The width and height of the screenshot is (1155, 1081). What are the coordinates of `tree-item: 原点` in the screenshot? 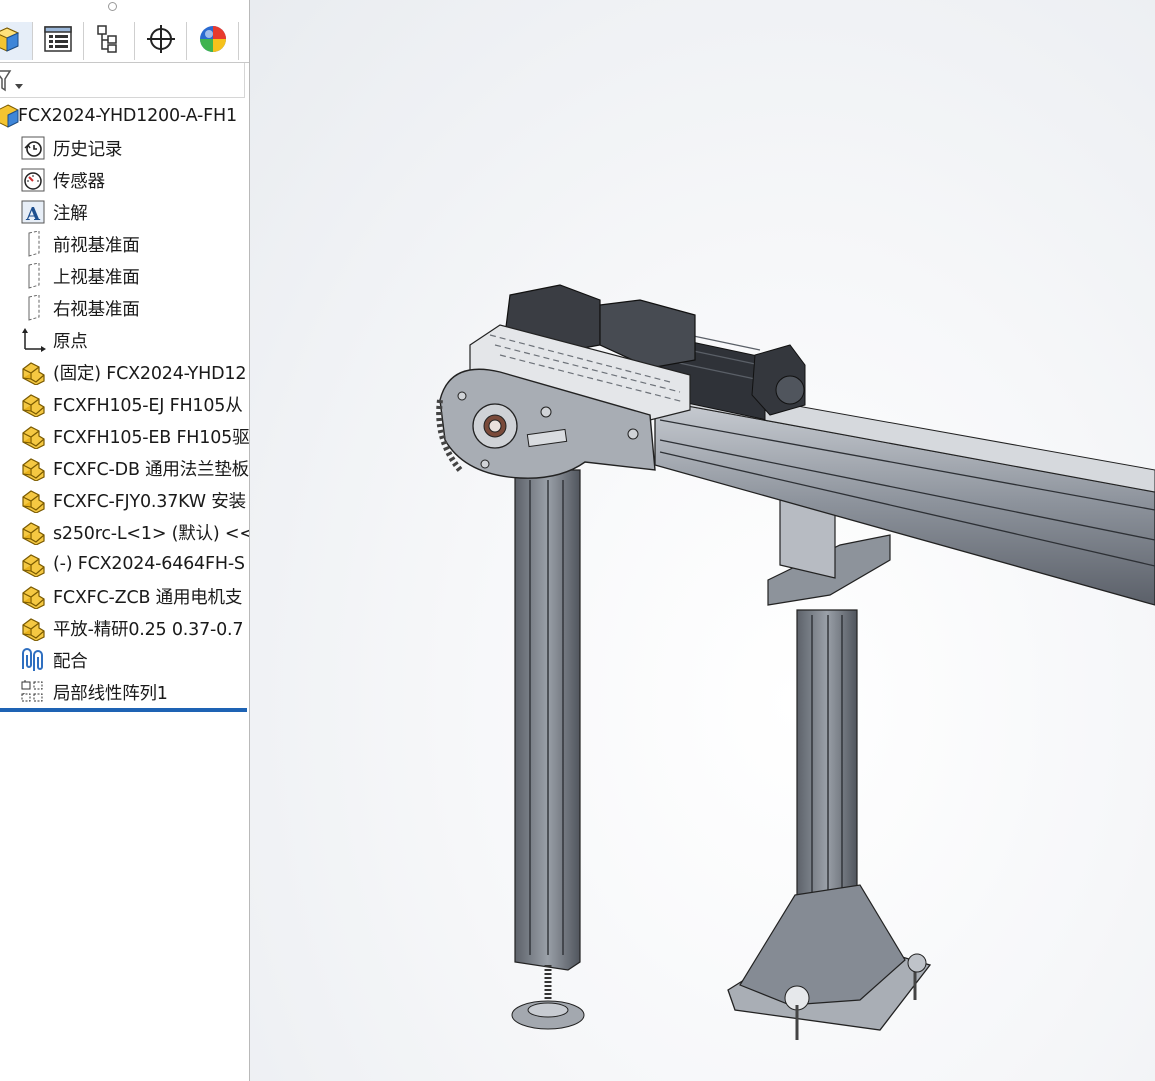 It's located at (124, 340).